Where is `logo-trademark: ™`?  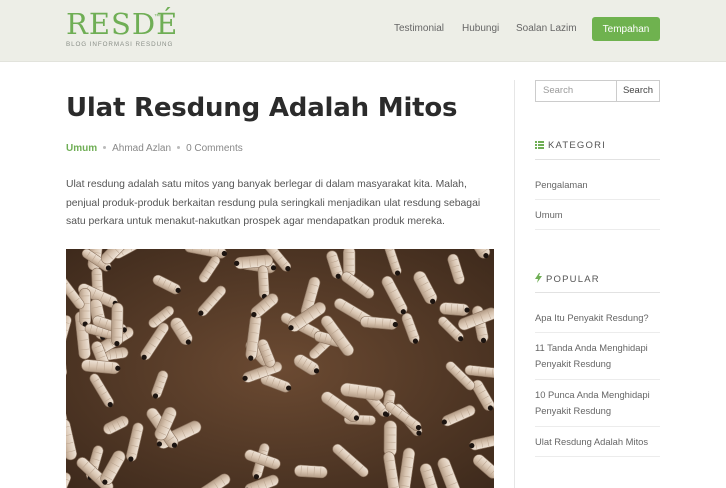 logo-trademark: ™ is located at coordinates (157, 17).